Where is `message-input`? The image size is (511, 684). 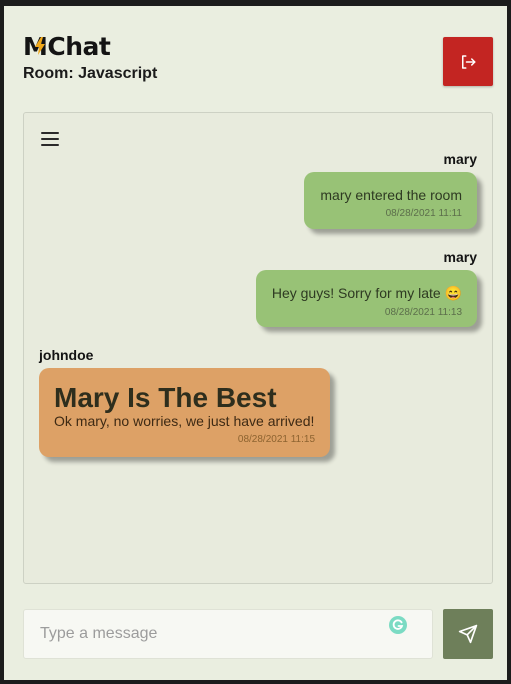
message-input is located at coordinates (228, 634).